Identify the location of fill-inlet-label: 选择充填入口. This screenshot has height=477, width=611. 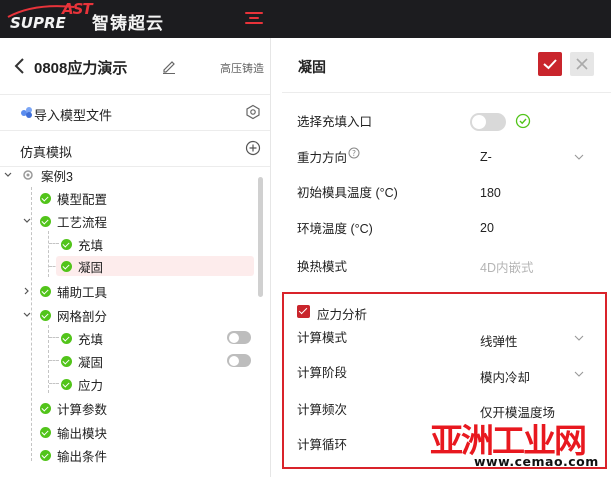
(335, 122).